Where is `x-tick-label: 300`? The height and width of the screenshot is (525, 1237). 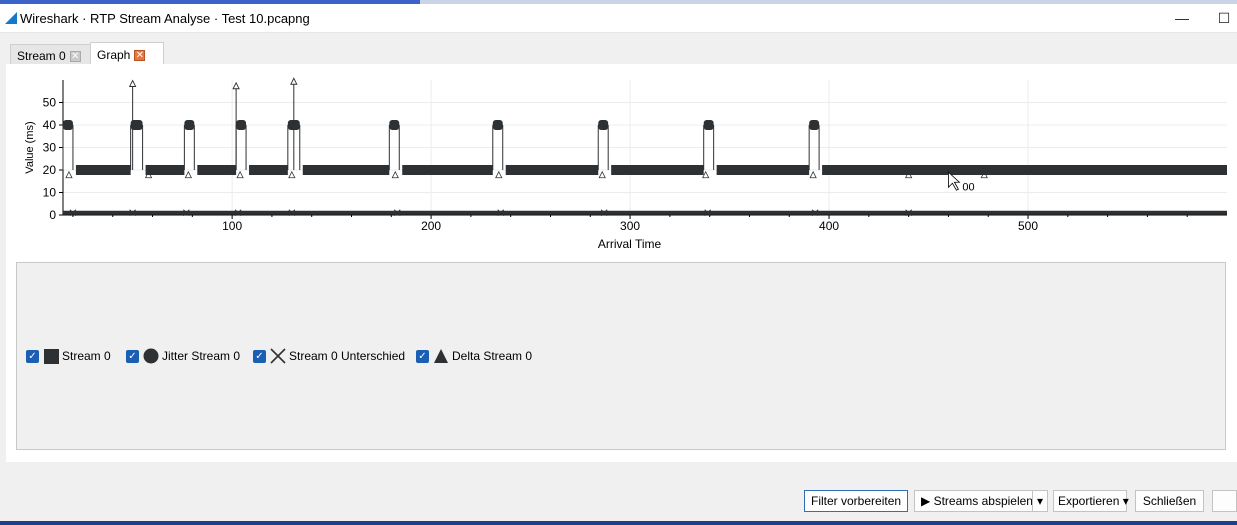 x-tick-label: 300 is located at coordinates (630, 226).